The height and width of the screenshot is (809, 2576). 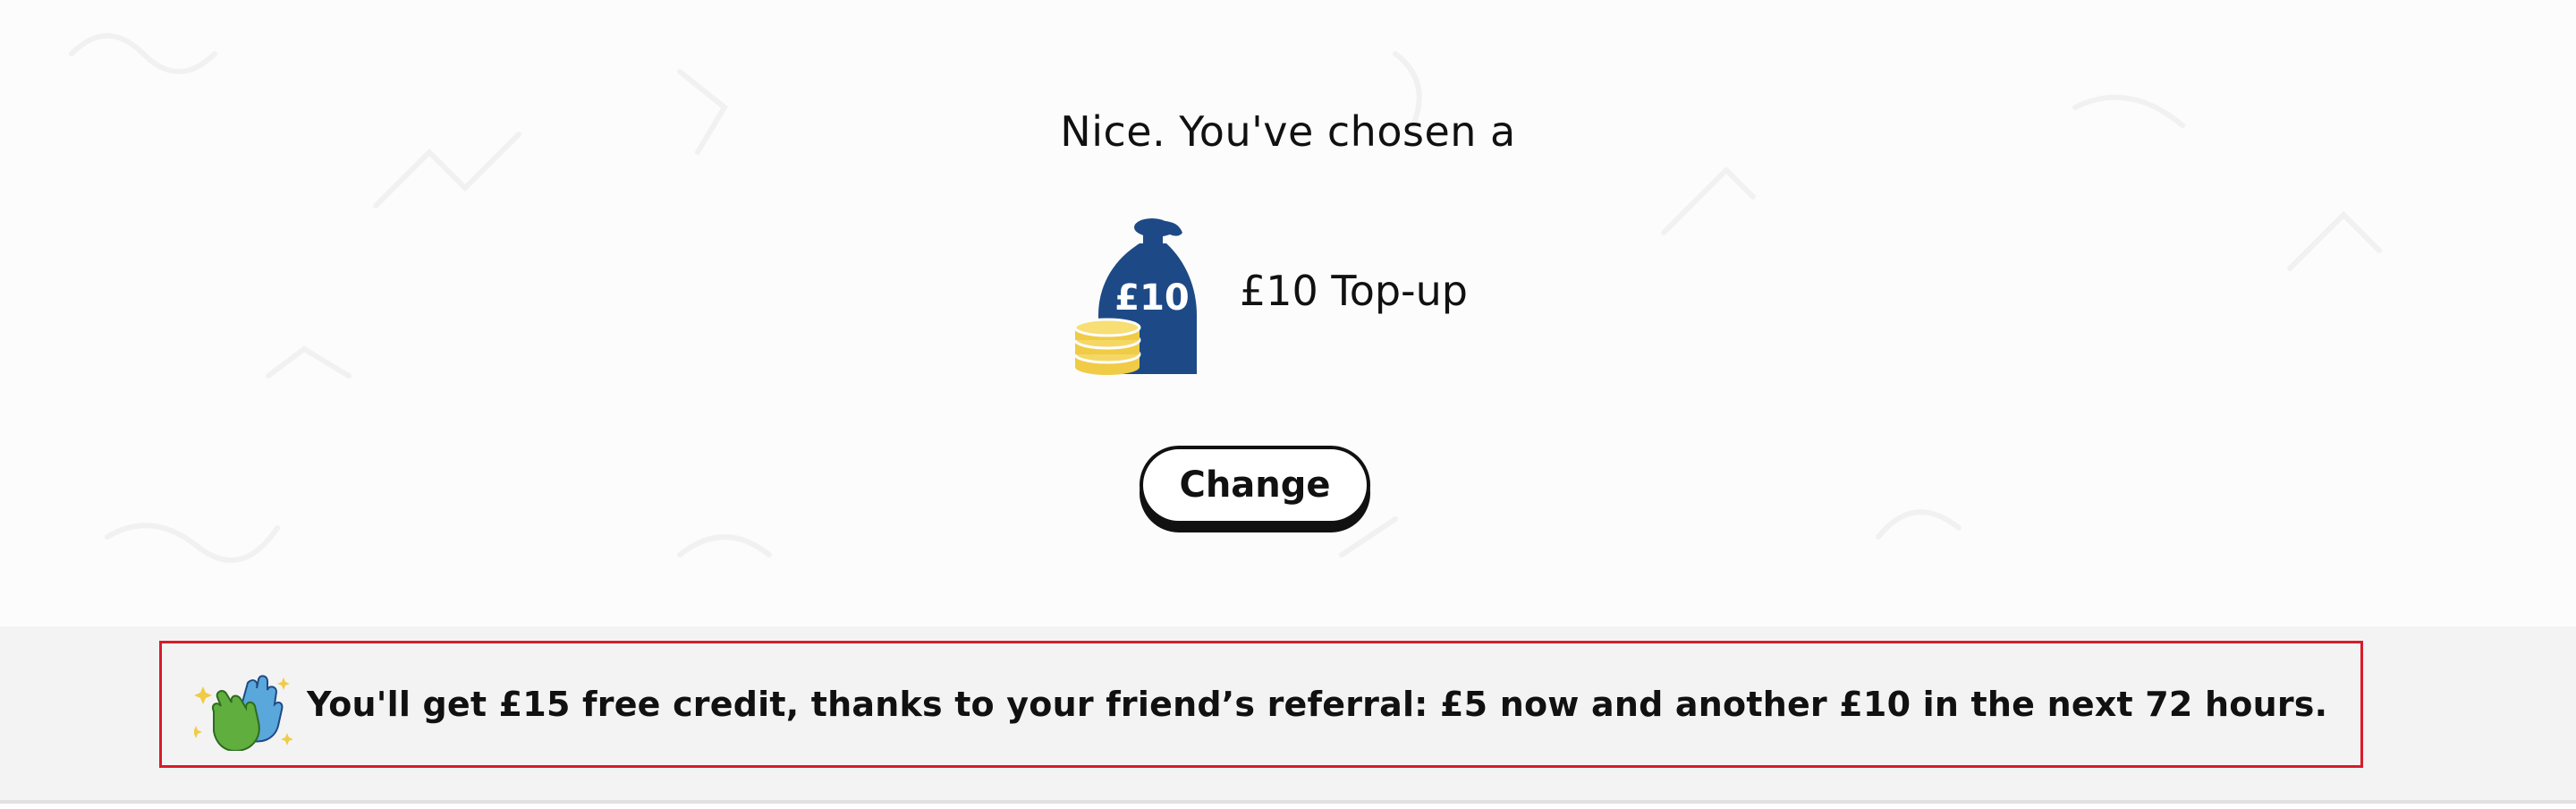 What do you see at coordinates (1107, 346) in the screenshot?
I see `coin-stack-icon` at bounding box center [1107, 346].